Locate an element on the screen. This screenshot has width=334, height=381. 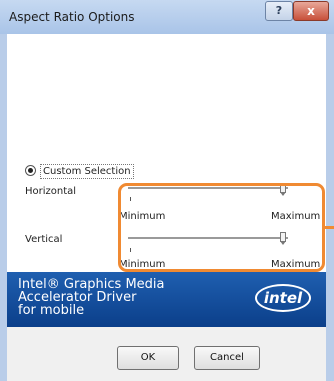
intel-logo-icon: intel is located at coordinates (283, 298).